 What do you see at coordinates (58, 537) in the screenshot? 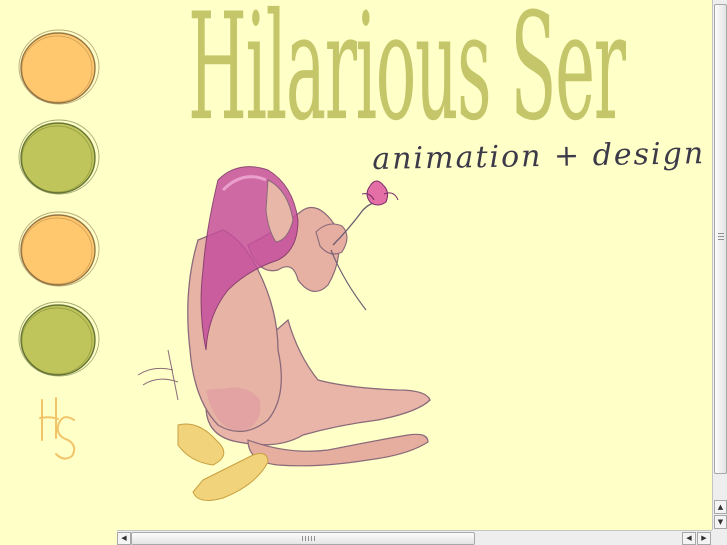
I see `status-area` at bounding box center [58, 537].